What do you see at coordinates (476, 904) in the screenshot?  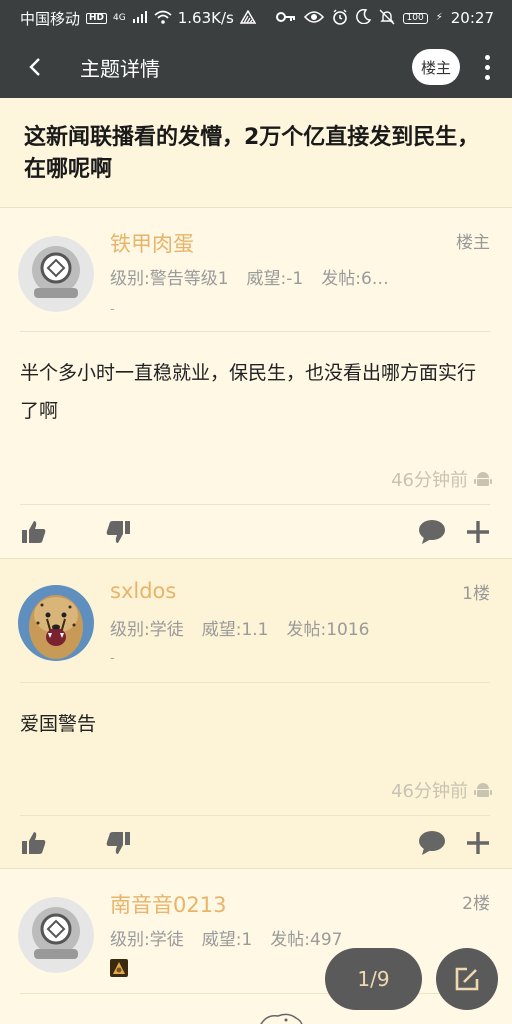 I see `floor-label: 2楼` at bounding box center [476, 904].